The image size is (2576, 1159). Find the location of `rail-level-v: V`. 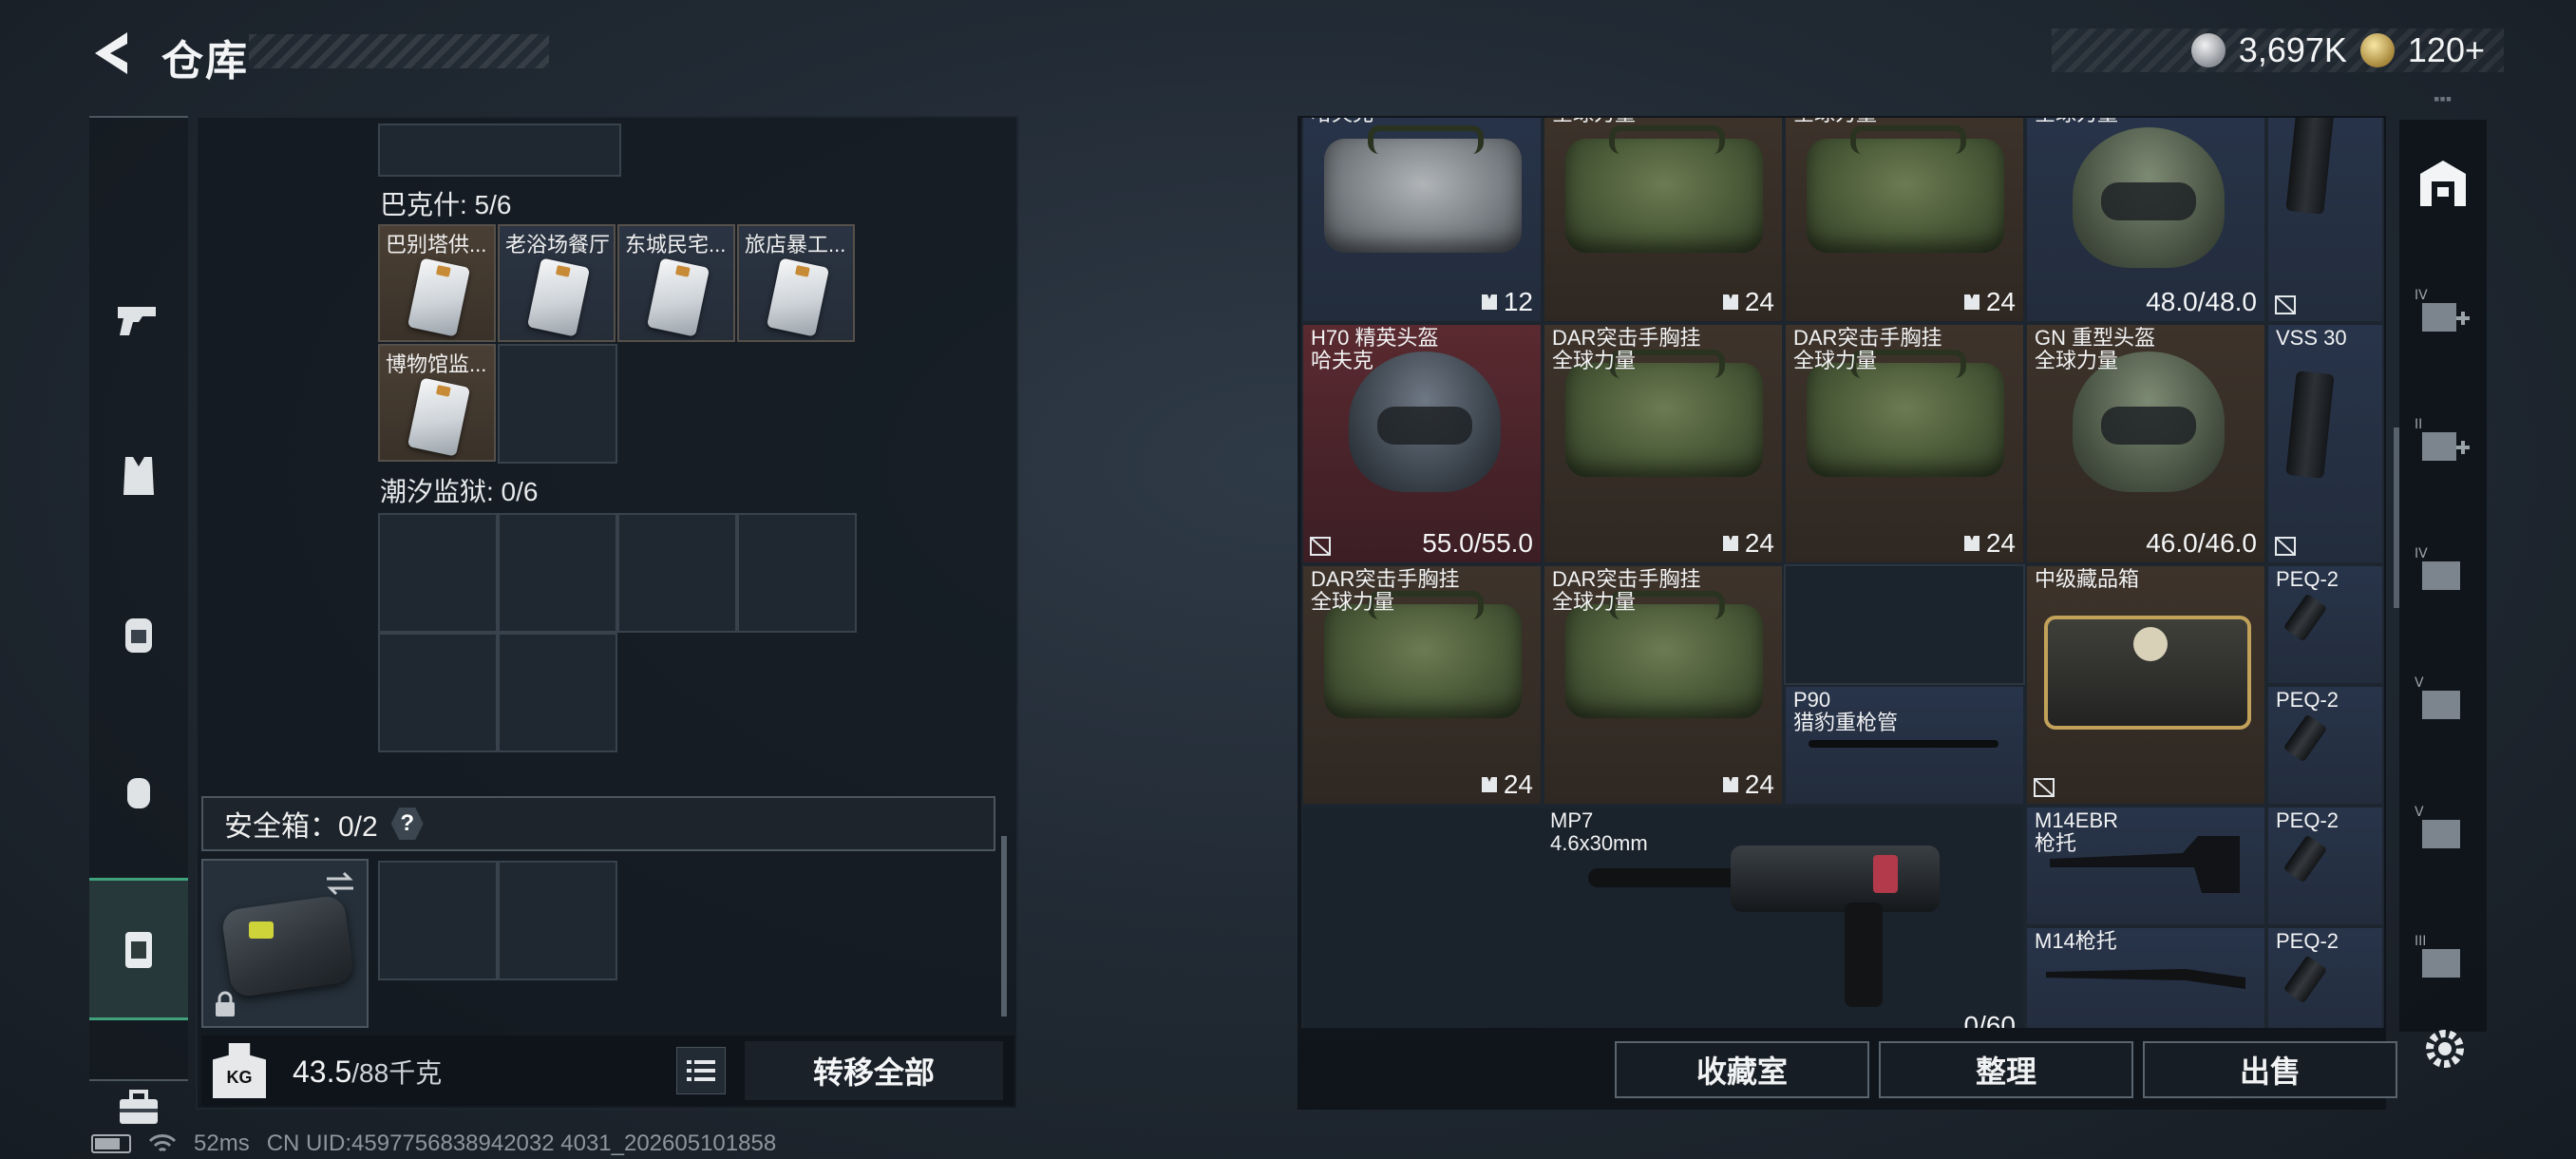

rail-level-v: V is located at coordinates (2443, 700).